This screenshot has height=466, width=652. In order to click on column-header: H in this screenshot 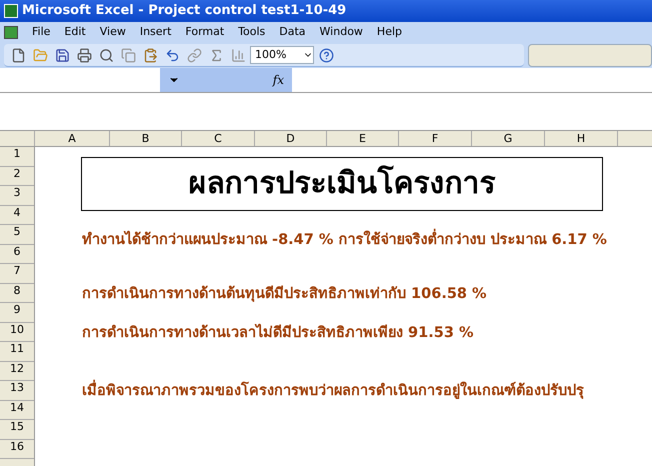, I will do `click(581, 138)`.